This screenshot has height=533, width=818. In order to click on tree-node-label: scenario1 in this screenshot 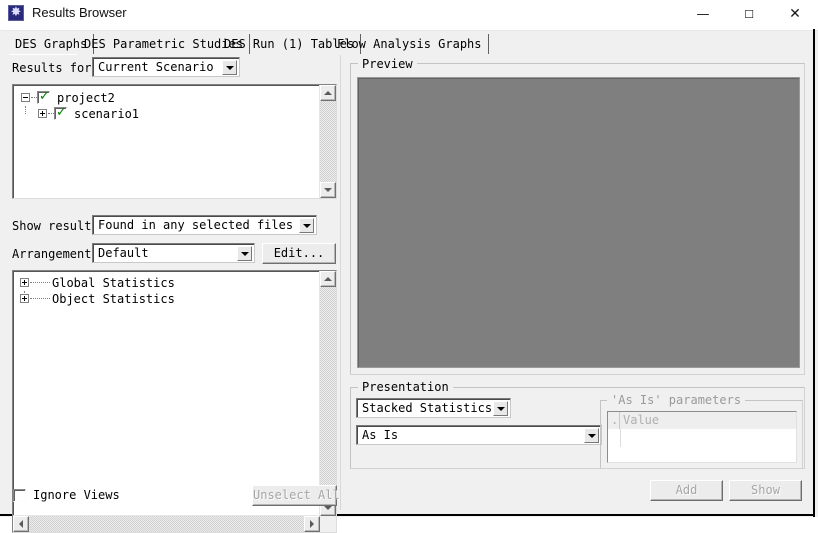, I will do `click(107, 114)`.